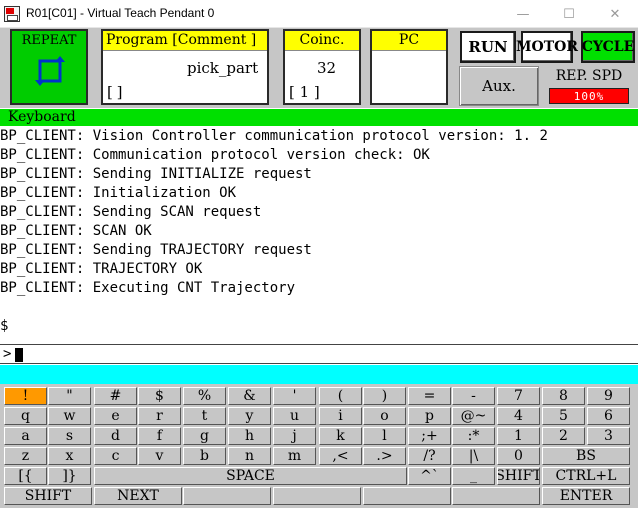 Image resolution: width=638 pixels, height=508 pixels. I want to click on enter-key: ENTER, so click(586, 496).